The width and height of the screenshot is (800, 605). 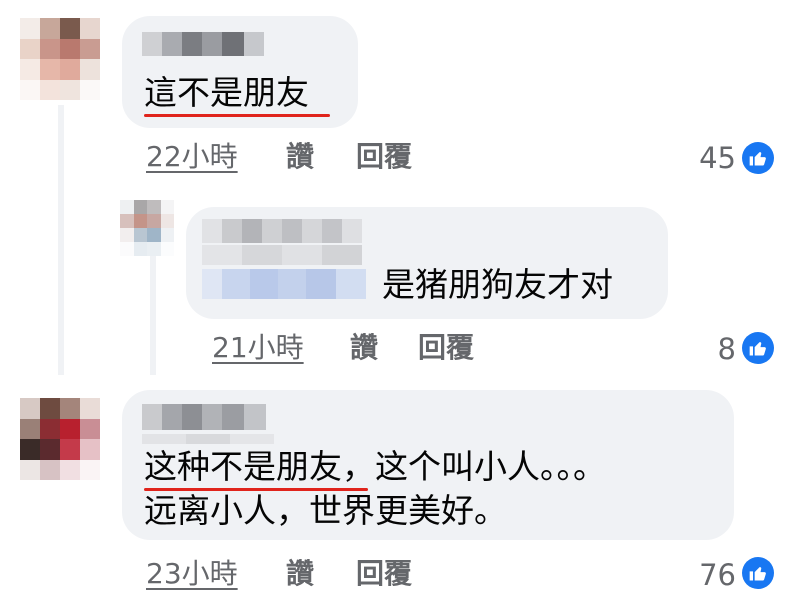 I want to click on comment-timestamp: 23小時, so click(x=192, y=574).